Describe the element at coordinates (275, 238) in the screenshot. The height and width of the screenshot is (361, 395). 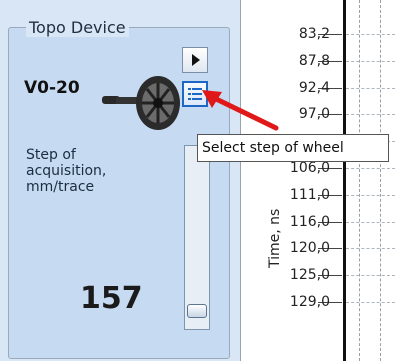
I see `time-axis-title: Time, ns` at that location.